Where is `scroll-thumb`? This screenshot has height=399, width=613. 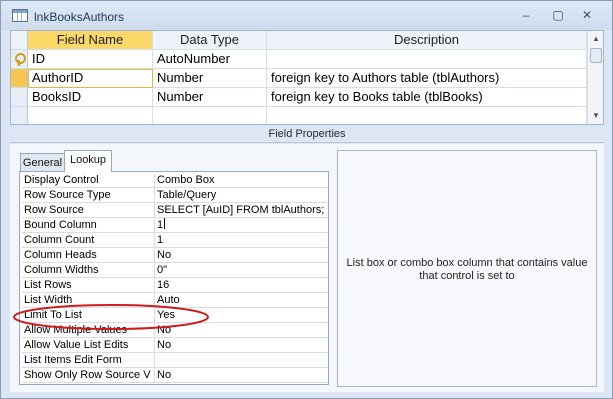
scroll-thumb is located at coordinates (596, 55).